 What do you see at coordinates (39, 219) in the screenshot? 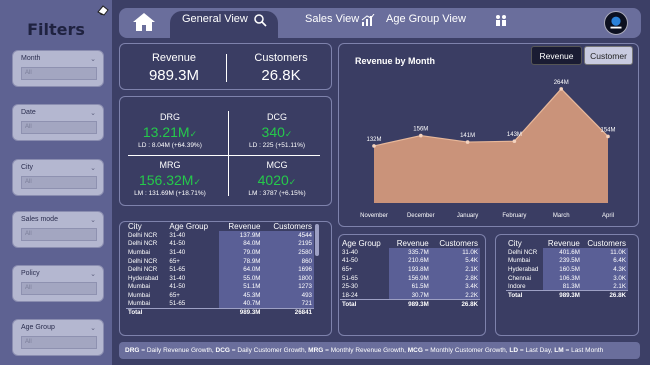
I see `filter-label: Sales mode` at bounding box center [39, 219].